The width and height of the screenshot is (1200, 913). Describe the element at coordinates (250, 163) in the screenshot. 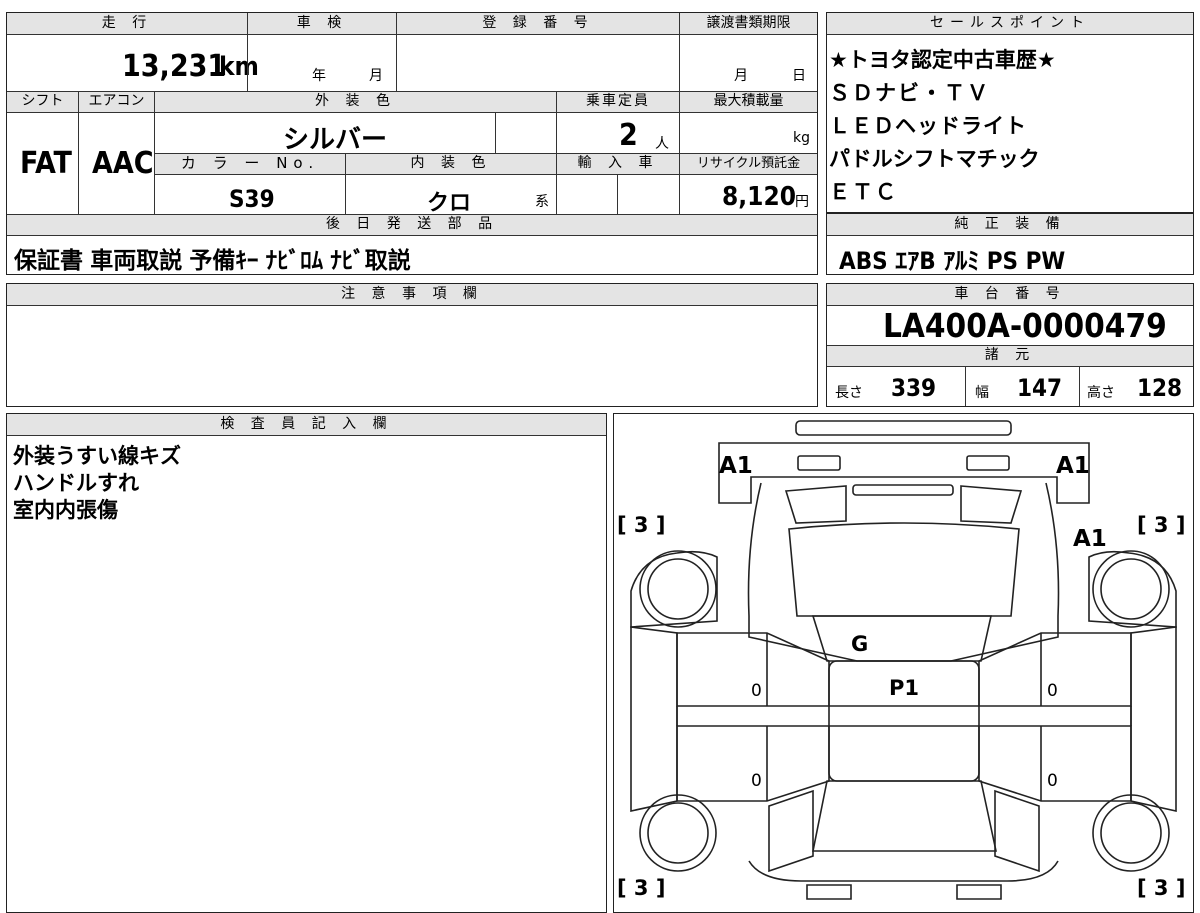

I see `color-no-header: カ ラ ー No.` at that location.